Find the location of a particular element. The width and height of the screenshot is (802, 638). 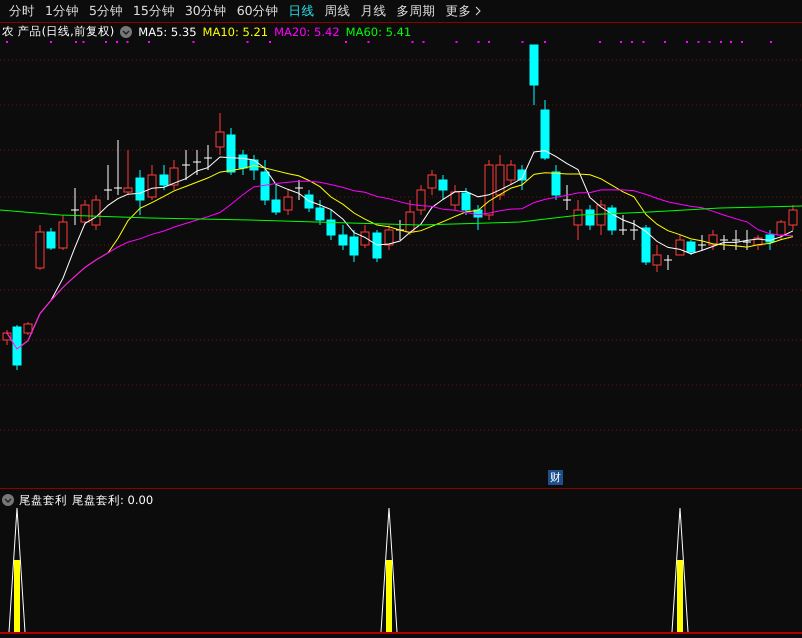

chevron-right-icon is located at coordinates (477, 11).